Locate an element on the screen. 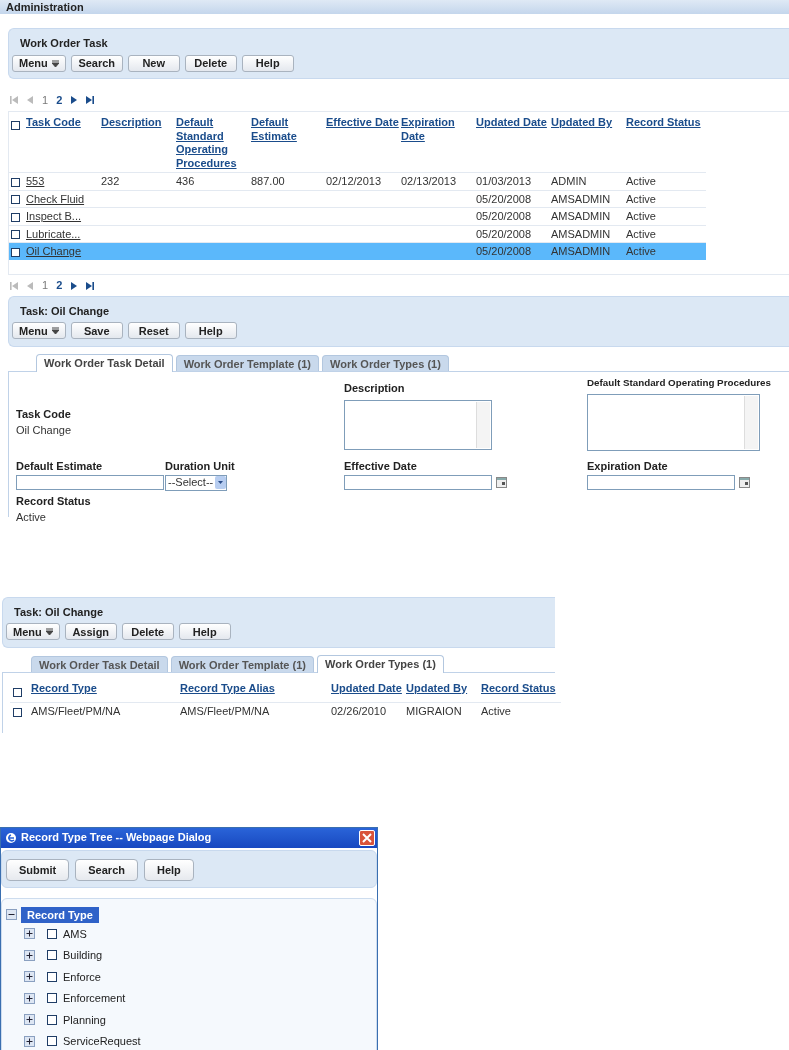  close-button is located at coordinates (367, 837).